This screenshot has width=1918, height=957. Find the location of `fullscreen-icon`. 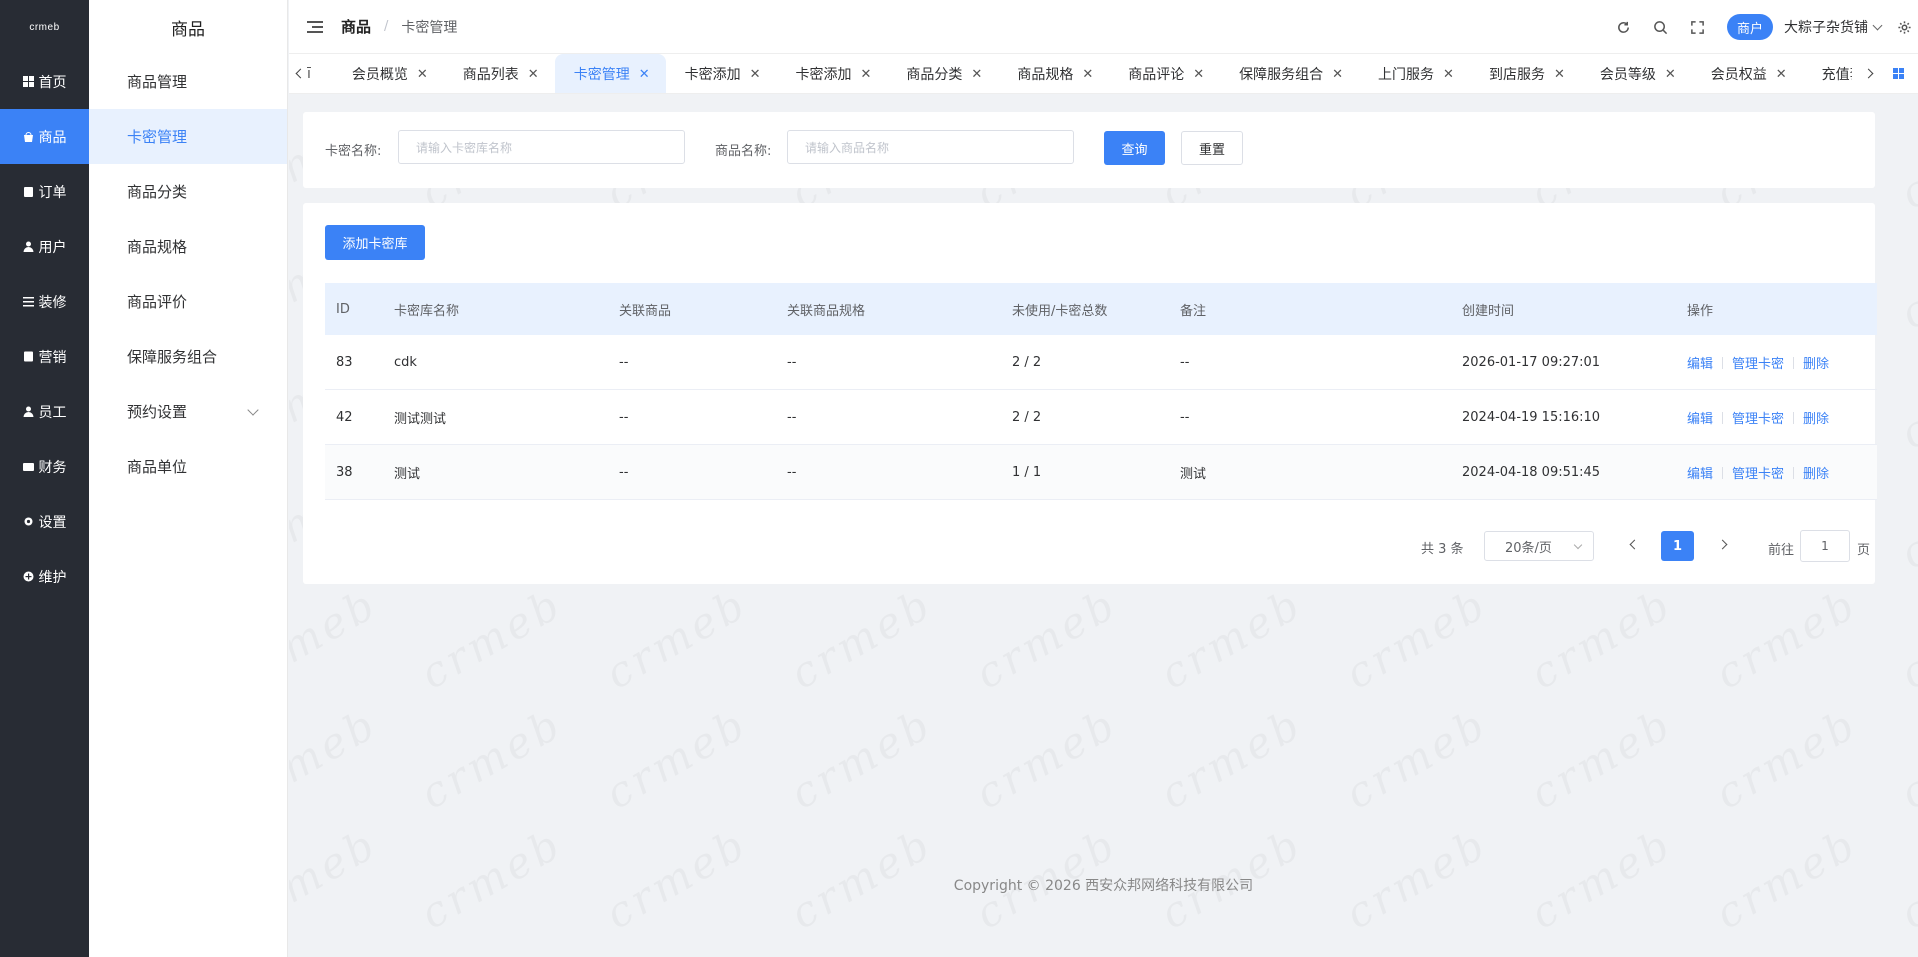

fullscreen-icon is located at coordinates (1698, 27).